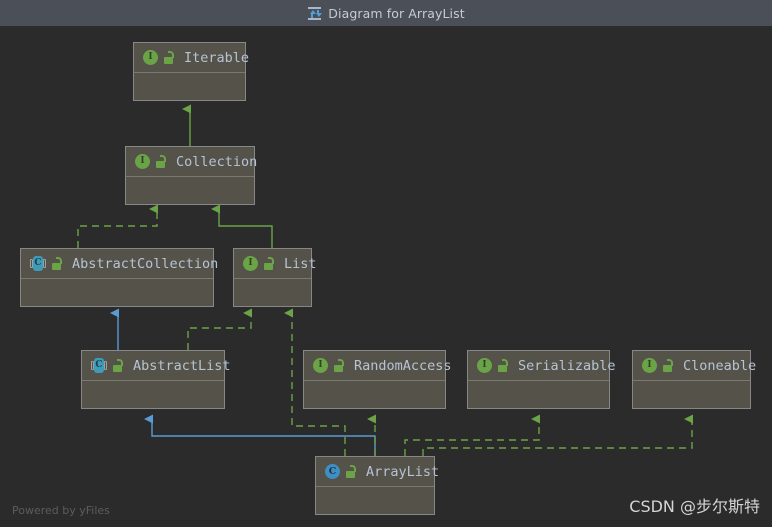 This screenshot has height=527, width=772. Describe the element at coordinates (720, 365) in the screenshot. I see `uml-node-label: Cloneable` at that location.